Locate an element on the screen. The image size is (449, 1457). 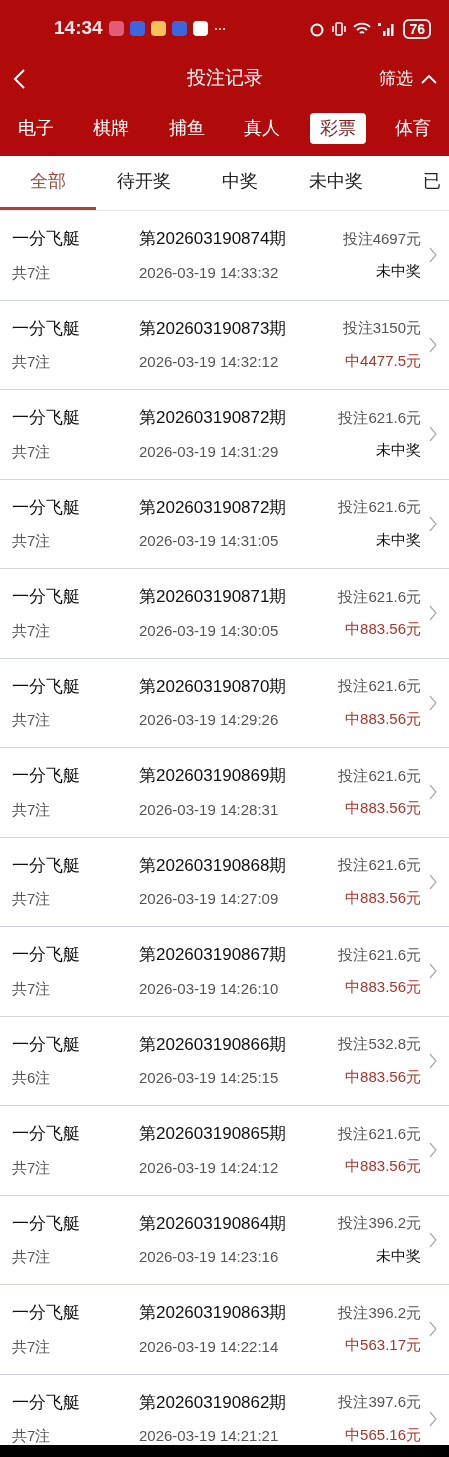
issue-number: 第202603190869期 is located at coordinates (213, 776).